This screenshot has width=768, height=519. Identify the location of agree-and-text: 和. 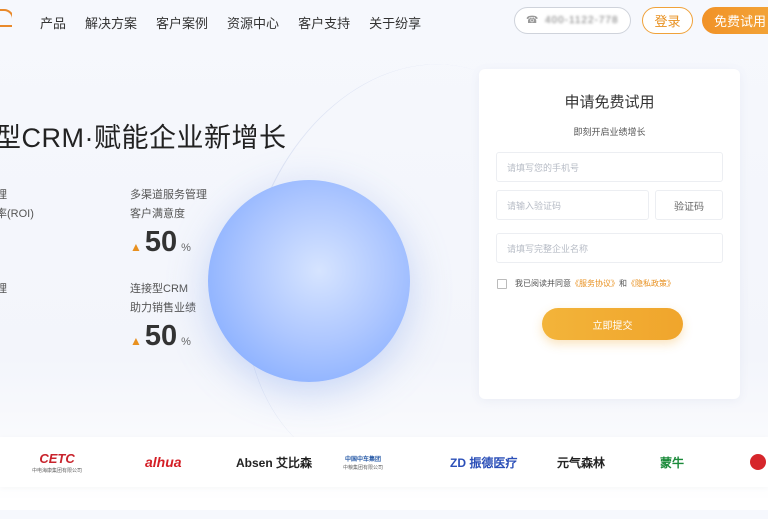
(623, 283).